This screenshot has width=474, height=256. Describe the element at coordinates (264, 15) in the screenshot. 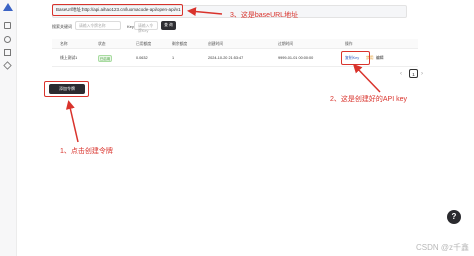

I see `annotation-step3: 3、这是baseURL地址` at that location.